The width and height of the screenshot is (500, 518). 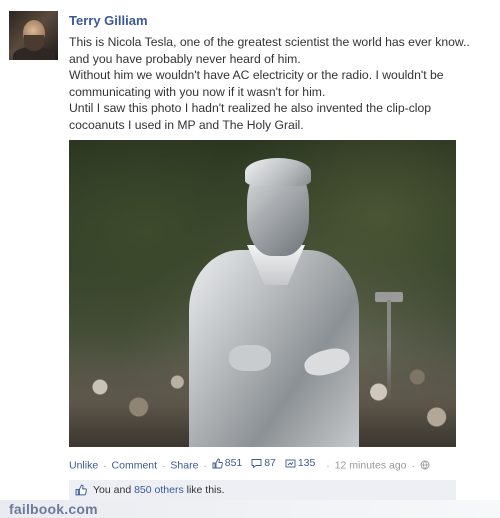 I want to click on statue-hair, so click(x=278, y=172).